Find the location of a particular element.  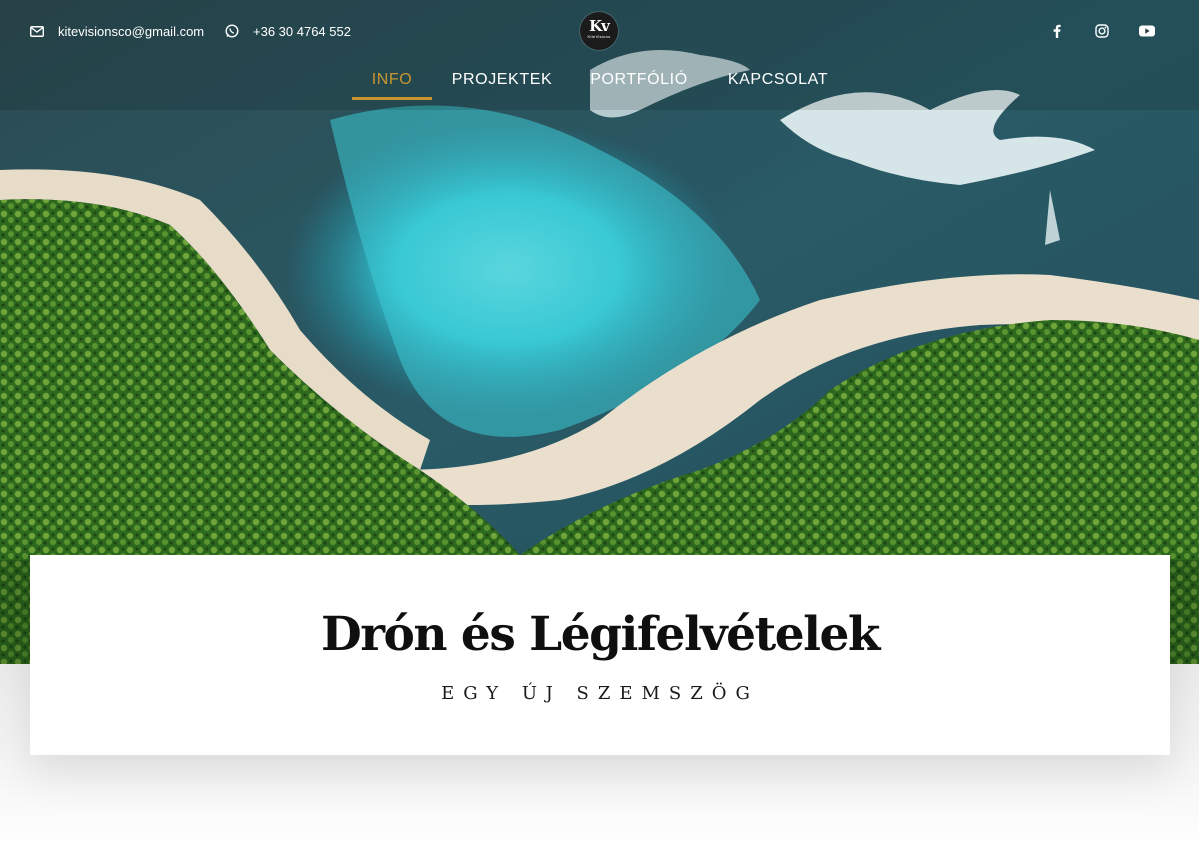

nav-item-kapcsolat: KAPCSOLAT is located at coordinates (778, 86).